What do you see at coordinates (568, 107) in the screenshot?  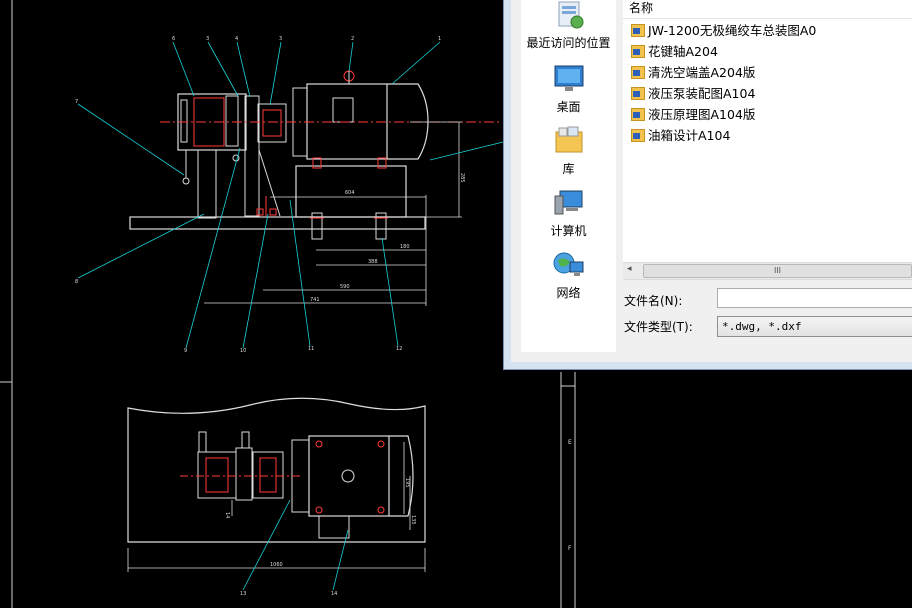 I see `place-desktop-label: 桌面` at bounding box center [568, 107].